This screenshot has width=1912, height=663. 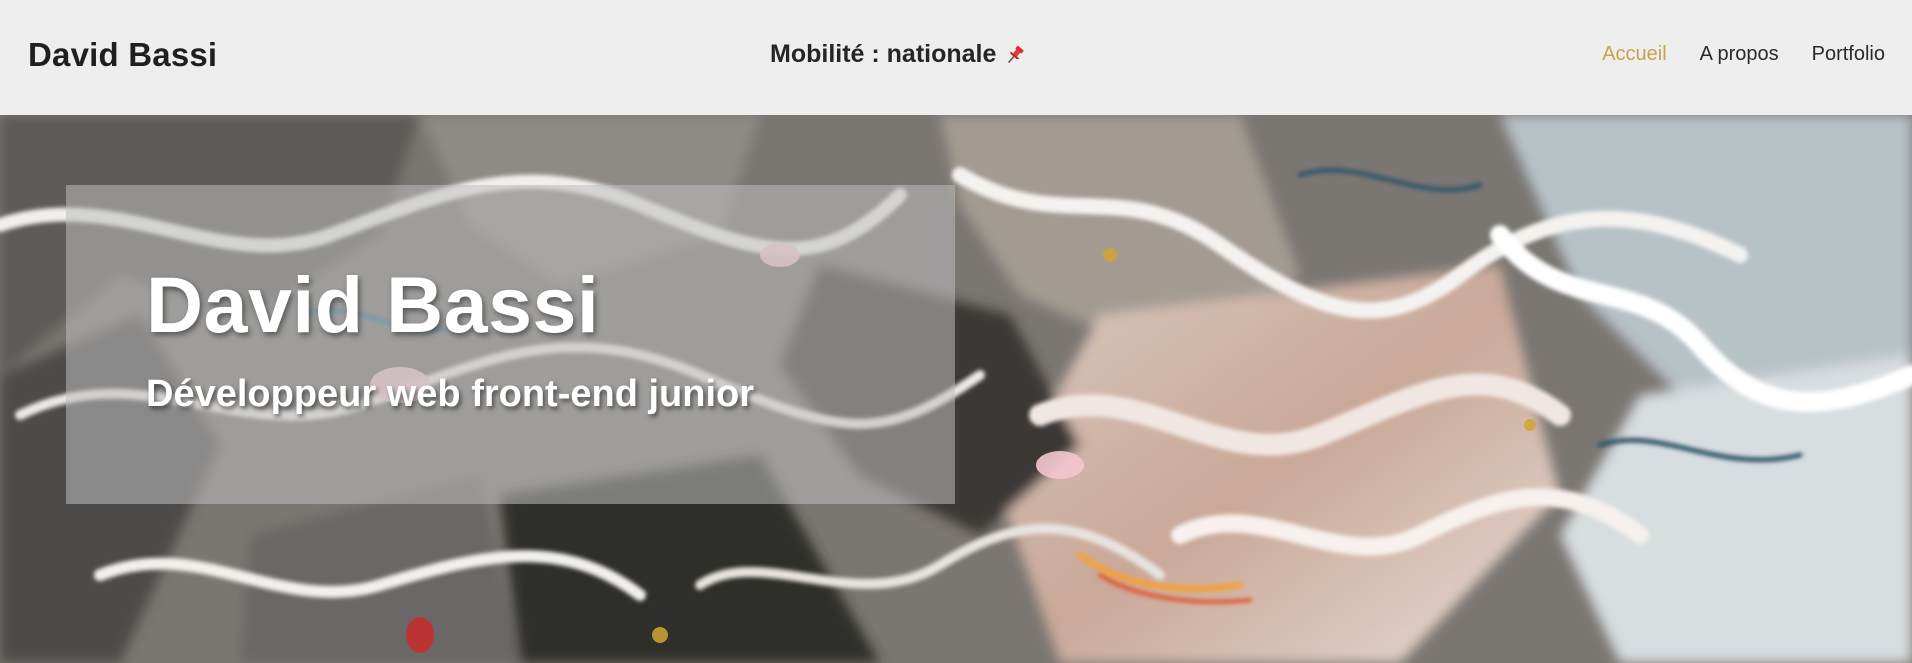 I want to click on nav-link-portfolio: Portfolio, so click(x=1848, y=54).